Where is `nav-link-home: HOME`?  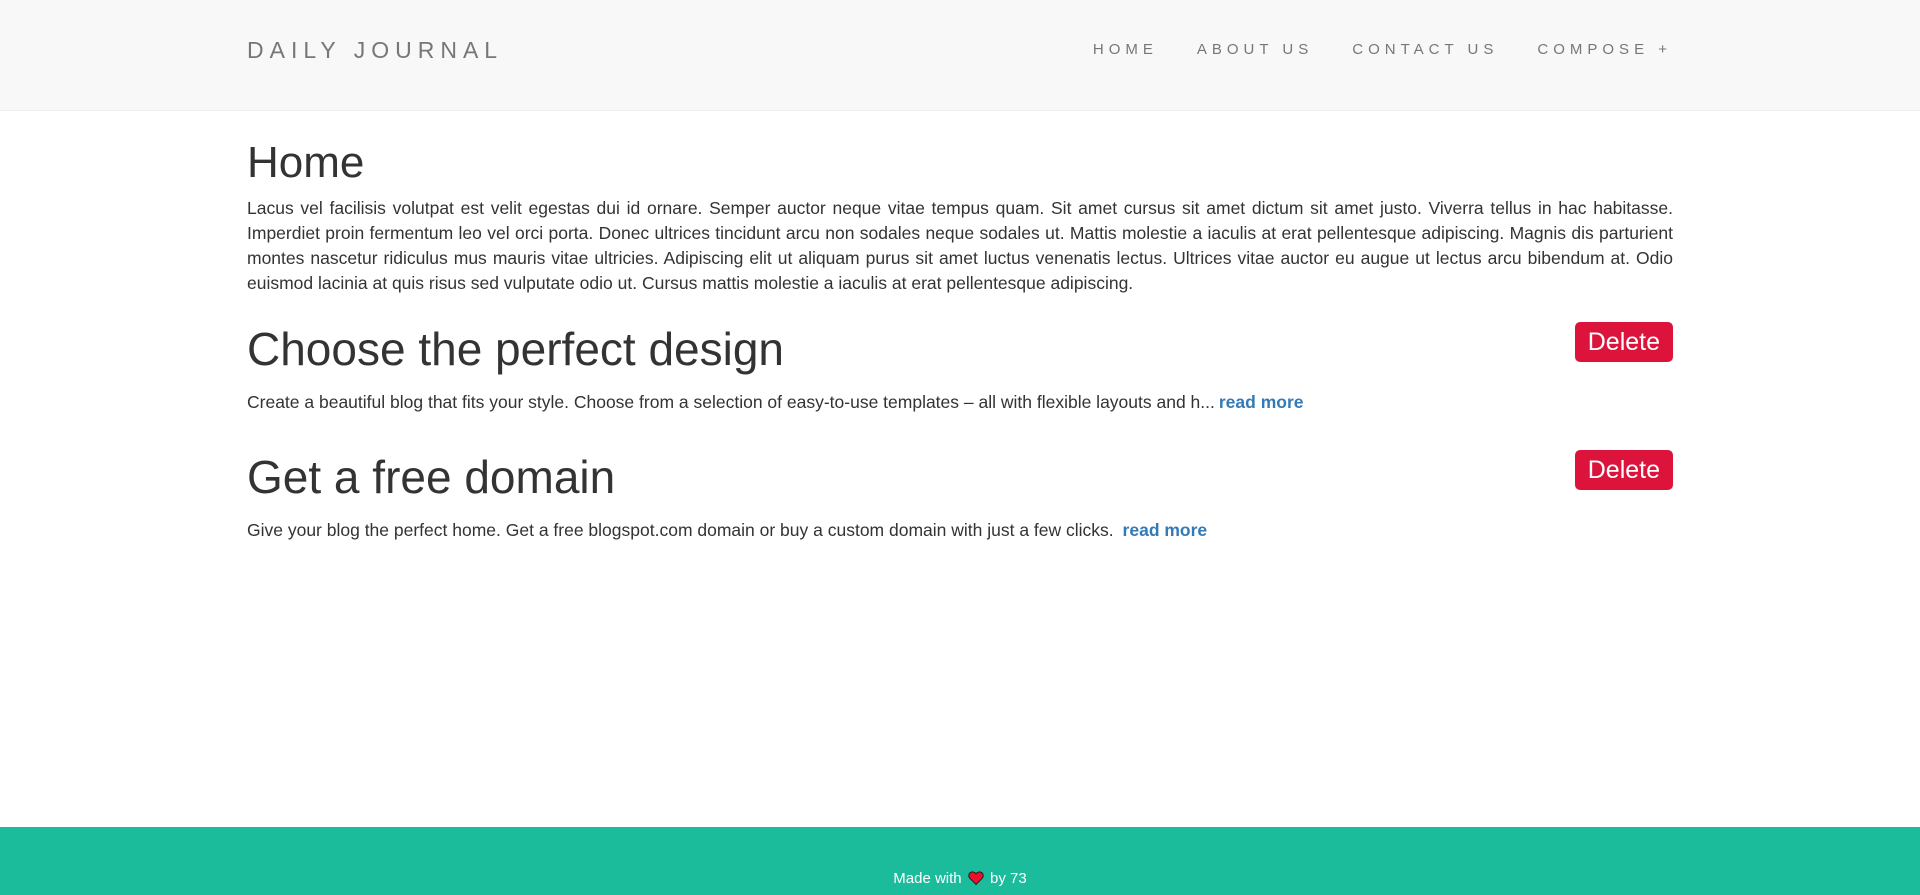
nav-link-home: HOME is located at coordinates (1125, 50).